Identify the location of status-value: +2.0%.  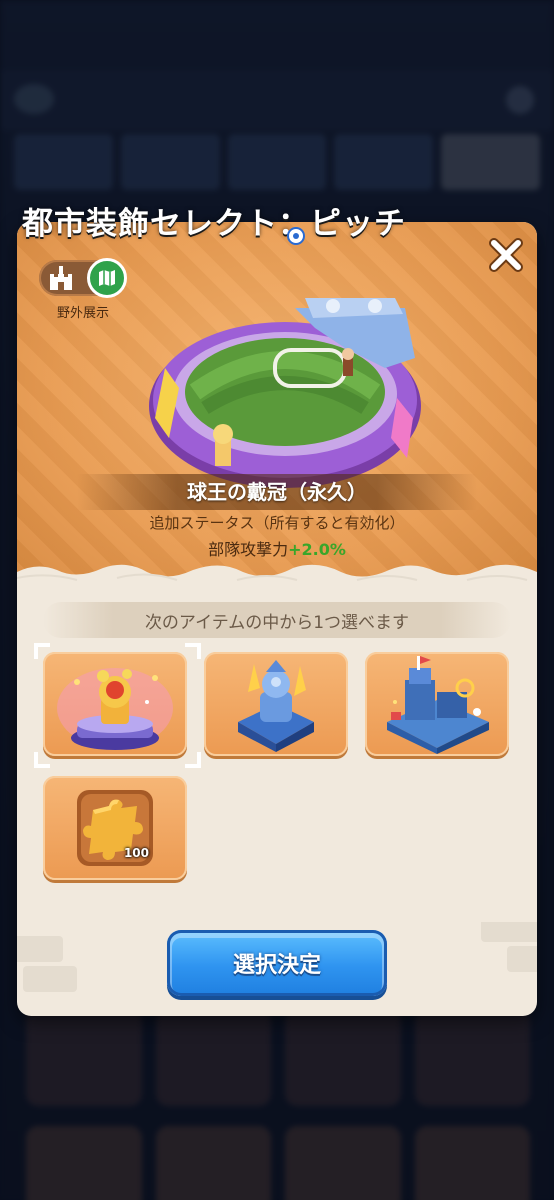
(317, 549).